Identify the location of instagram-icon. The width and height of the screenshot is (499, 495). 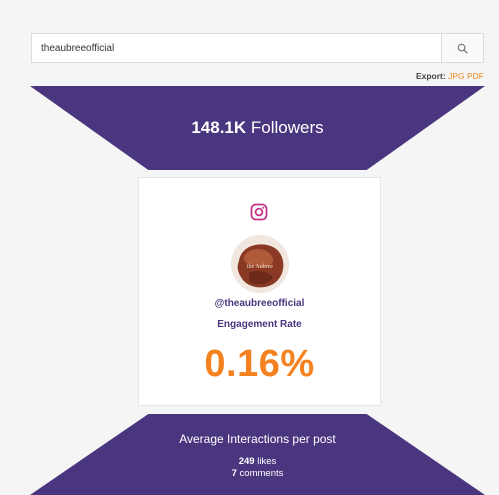
(259, 212).